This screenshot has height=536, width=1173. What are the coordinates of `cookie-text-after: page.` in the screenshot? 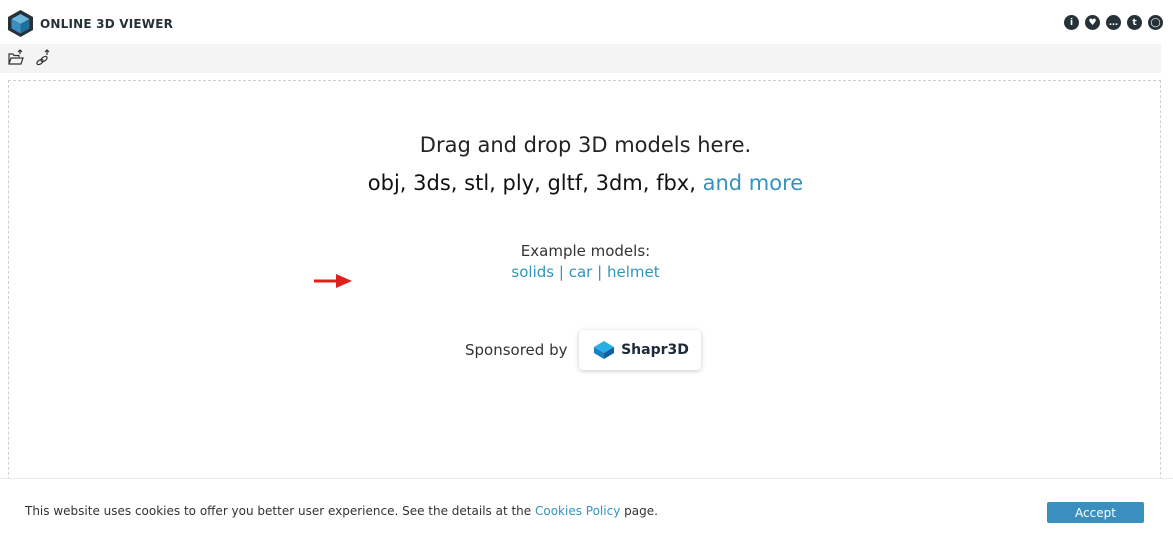 It's located at (641, 511).